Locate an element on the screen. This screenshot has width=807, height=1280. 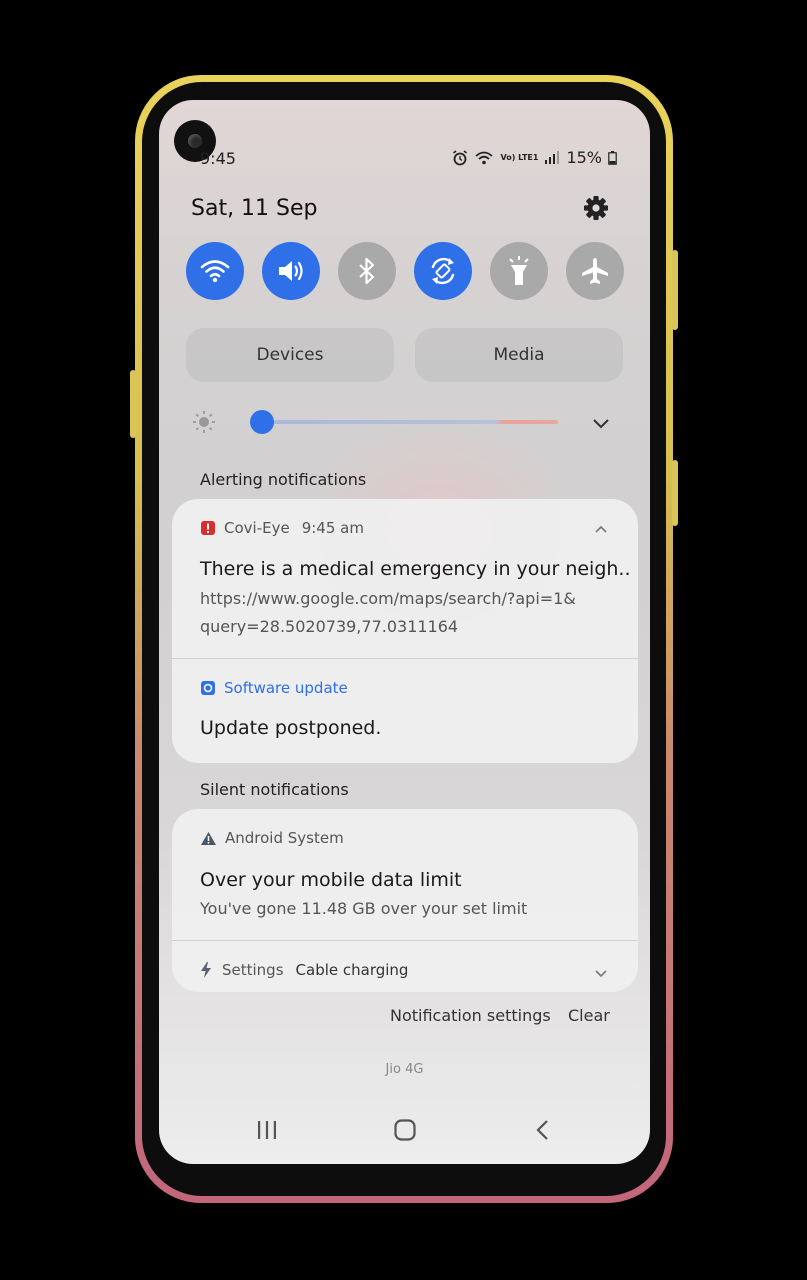
covi-eye-body-line2: query=28.5020739,77.0311164 is located at coordinates (329, 626).